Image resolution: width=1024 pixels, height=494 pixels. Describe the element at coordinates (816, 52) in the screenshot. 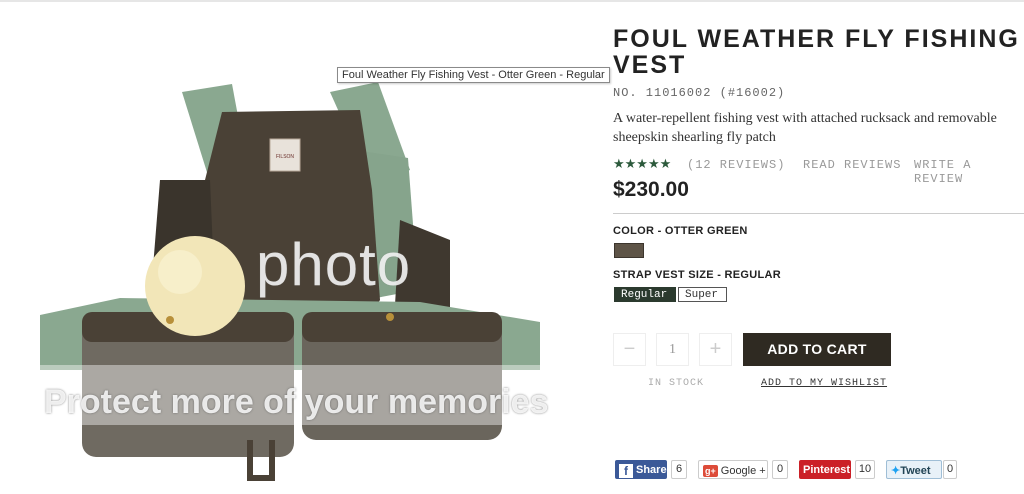

I see `product-title: FOUL WEATHER FLY FISHING VEST` at that location.